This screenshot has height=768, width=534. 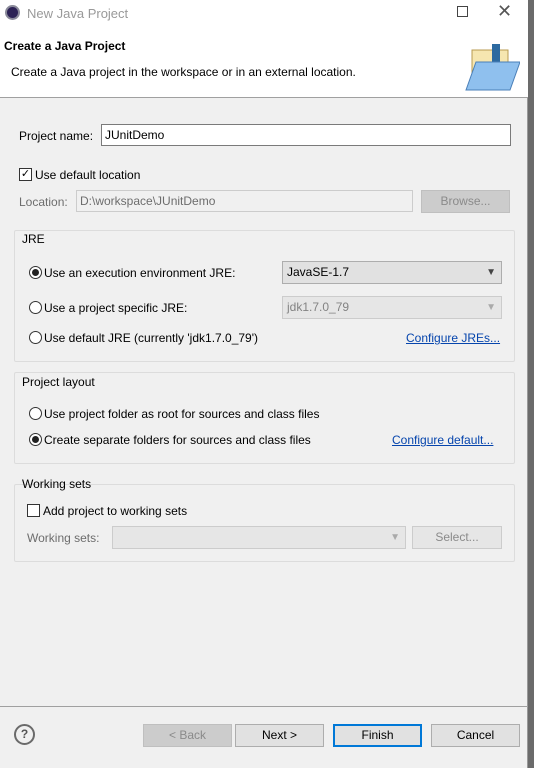 What do you see at coordinates (78, 13) in the screenshot?
I see `window-title: New Java Project` at bounding box center [78, 13].